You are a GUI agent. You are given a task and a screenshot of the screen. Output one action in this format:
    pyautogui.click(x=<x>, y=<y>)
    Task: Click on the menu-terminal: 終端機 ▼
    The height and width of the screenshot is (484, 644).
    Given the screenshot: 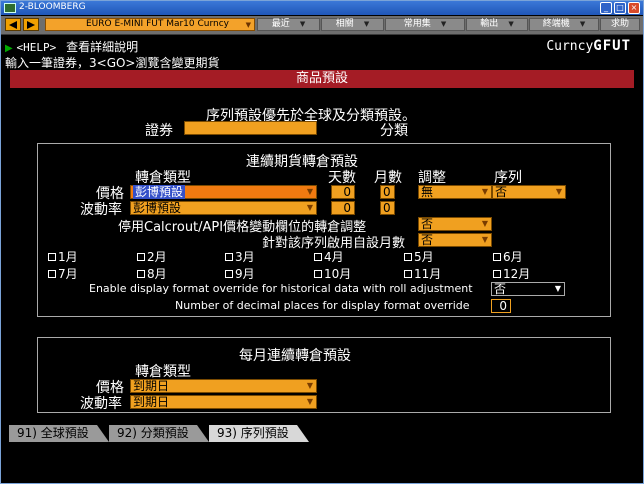 What is the action you would take?
    pyautogui.click(x=564, y=24)
    